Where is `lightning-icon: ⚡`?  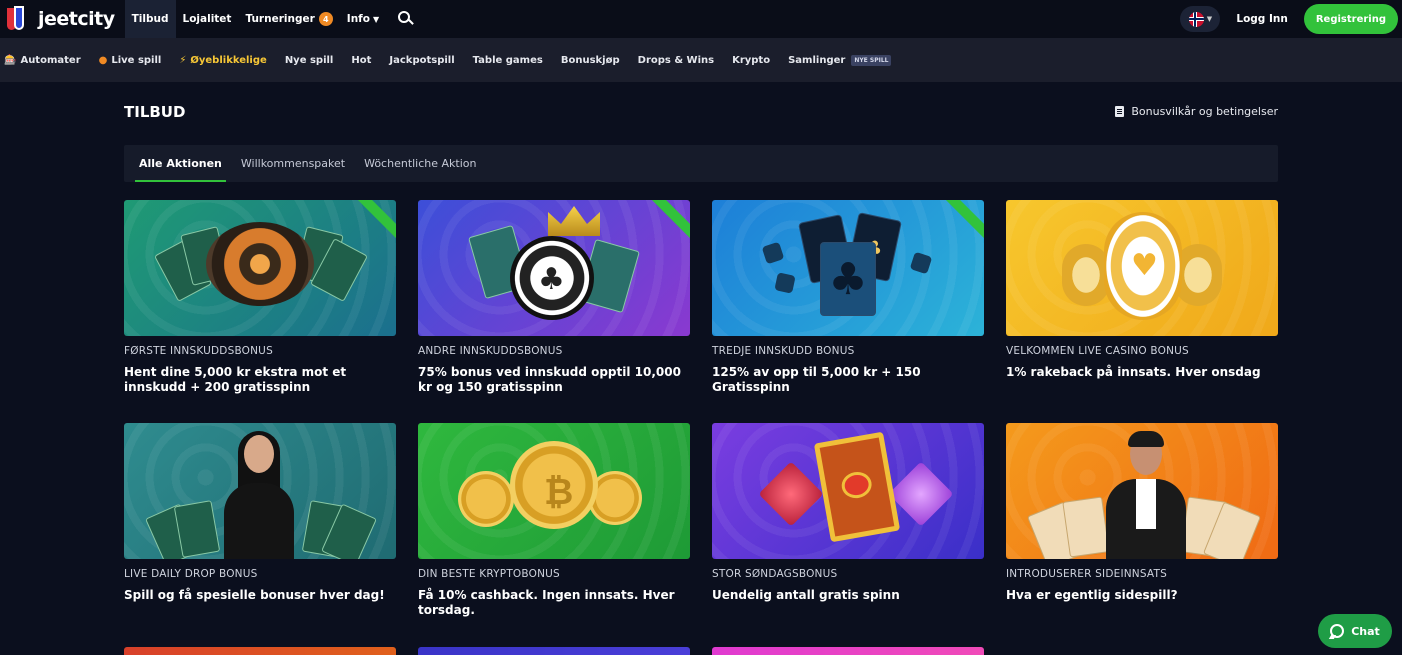 lightning-icon: ⚡ is located at coordinates (183, 60).